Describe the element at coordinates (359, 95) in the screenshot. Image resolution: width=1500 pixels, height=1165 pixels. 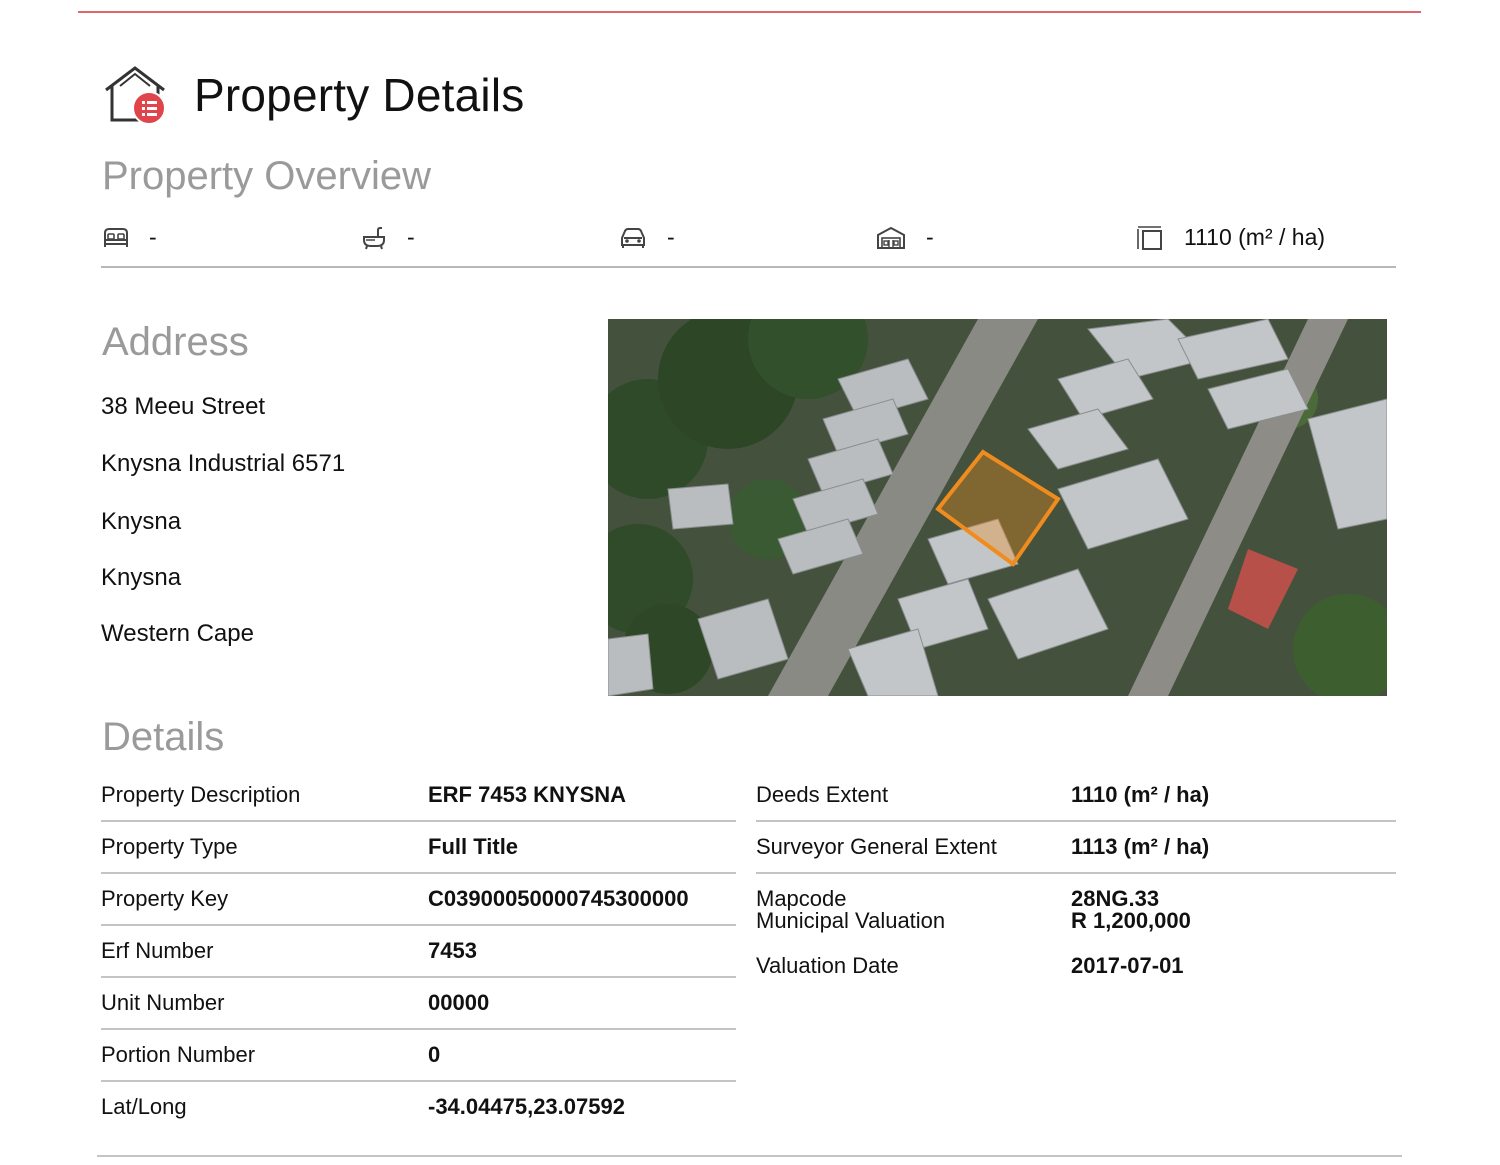
I see `page-title: Property Details` at that location.